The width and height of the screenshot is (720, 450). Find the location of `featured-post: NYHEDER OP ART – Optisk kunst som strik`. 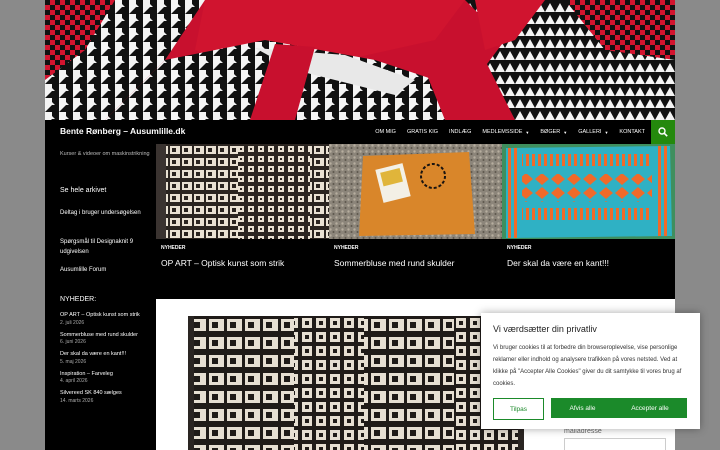

featured-post: NYHEDER OP ART – Optisk kunst som strik is located at coordinates (242, 221).